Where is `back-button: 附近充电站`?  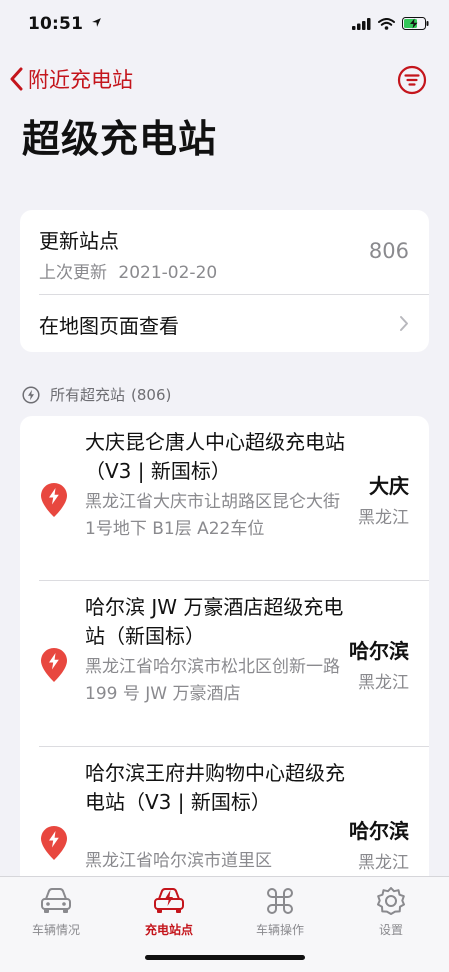 back-button: 附近充电站 is located at coordinates (71, 79).